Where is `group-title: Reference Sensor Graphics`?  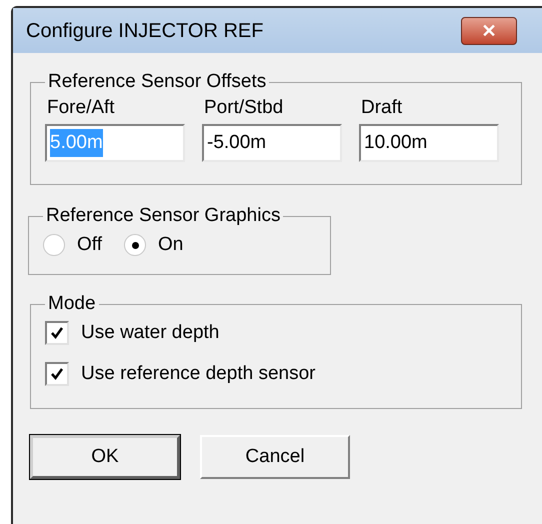
group-title: Reference Sensor Graphics is located at coordinates (163, 216).